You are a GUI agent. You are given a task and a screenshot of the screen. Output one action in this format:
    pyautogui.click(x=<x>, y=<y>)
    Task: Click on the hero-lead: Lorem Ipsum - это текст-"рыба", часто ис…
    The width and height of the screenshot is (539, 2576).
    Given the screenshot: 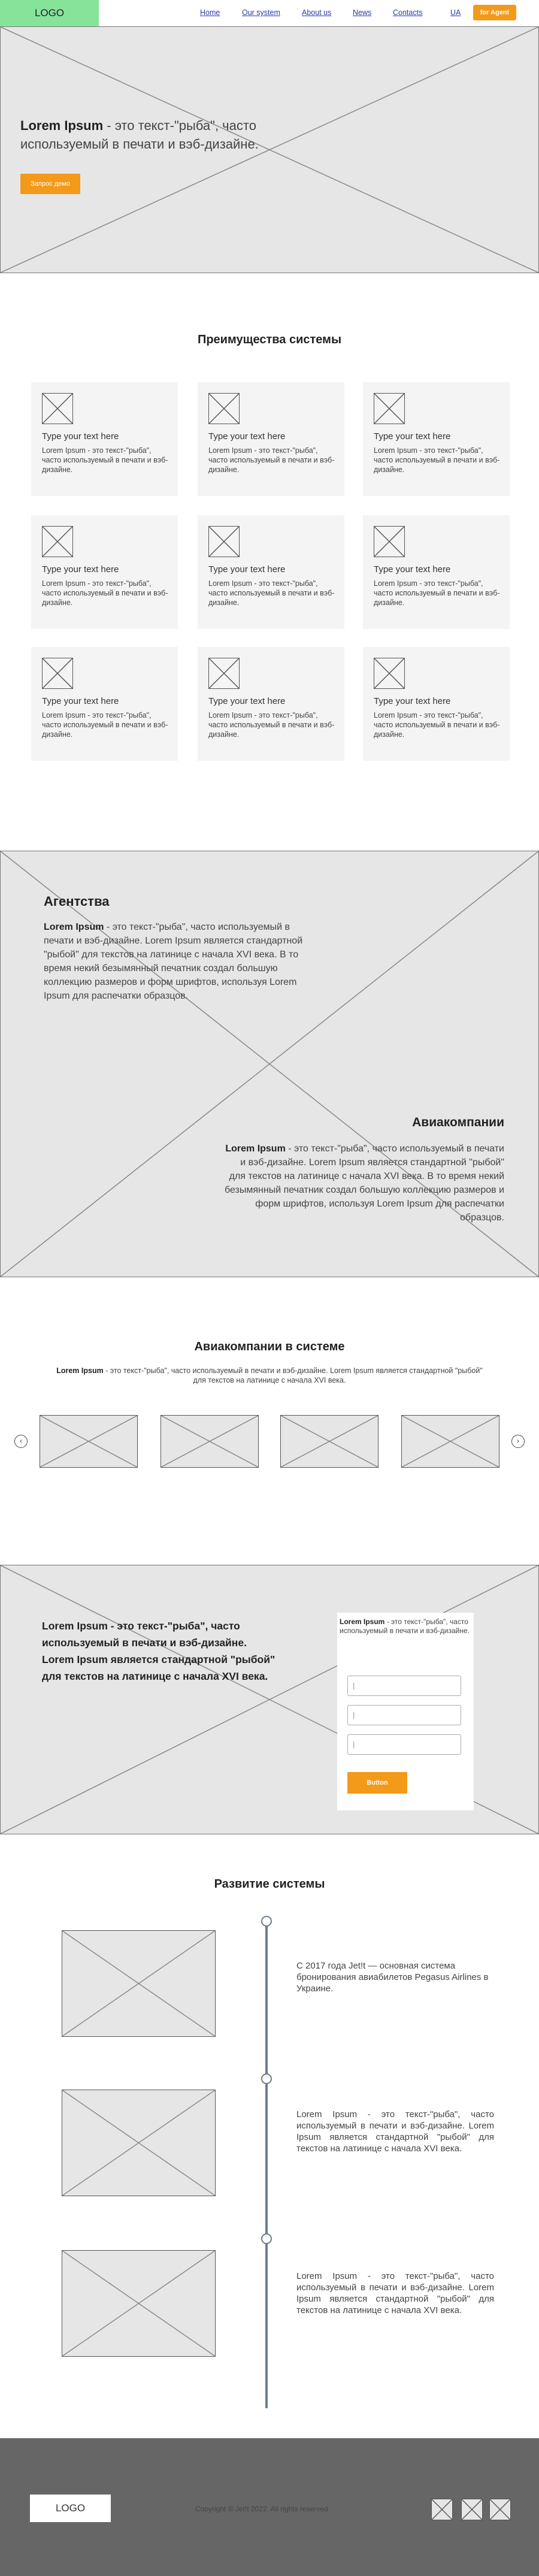 What is the action you would take?
    pyautogui.click(x=139, y=135)
    